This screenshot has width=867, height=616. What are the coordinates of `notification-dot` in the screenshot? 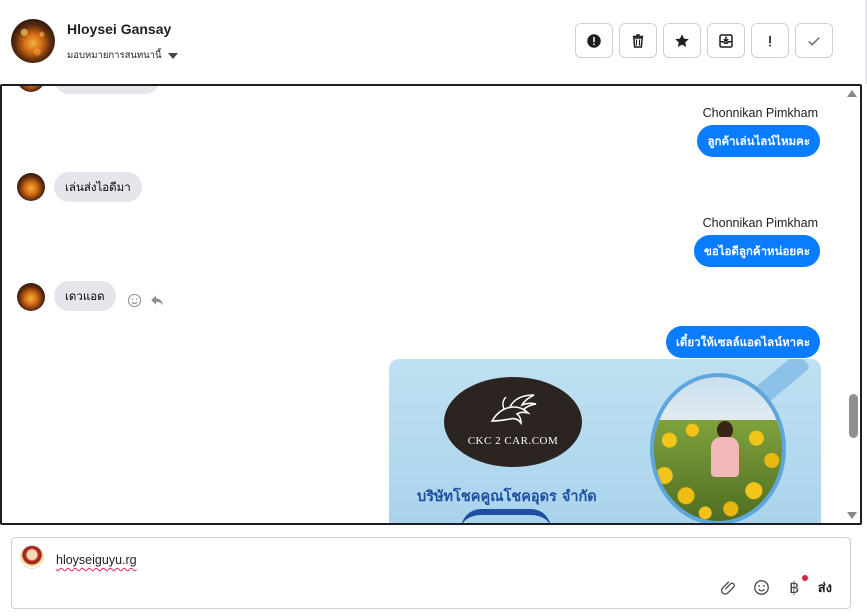 It's located at (804, 578).